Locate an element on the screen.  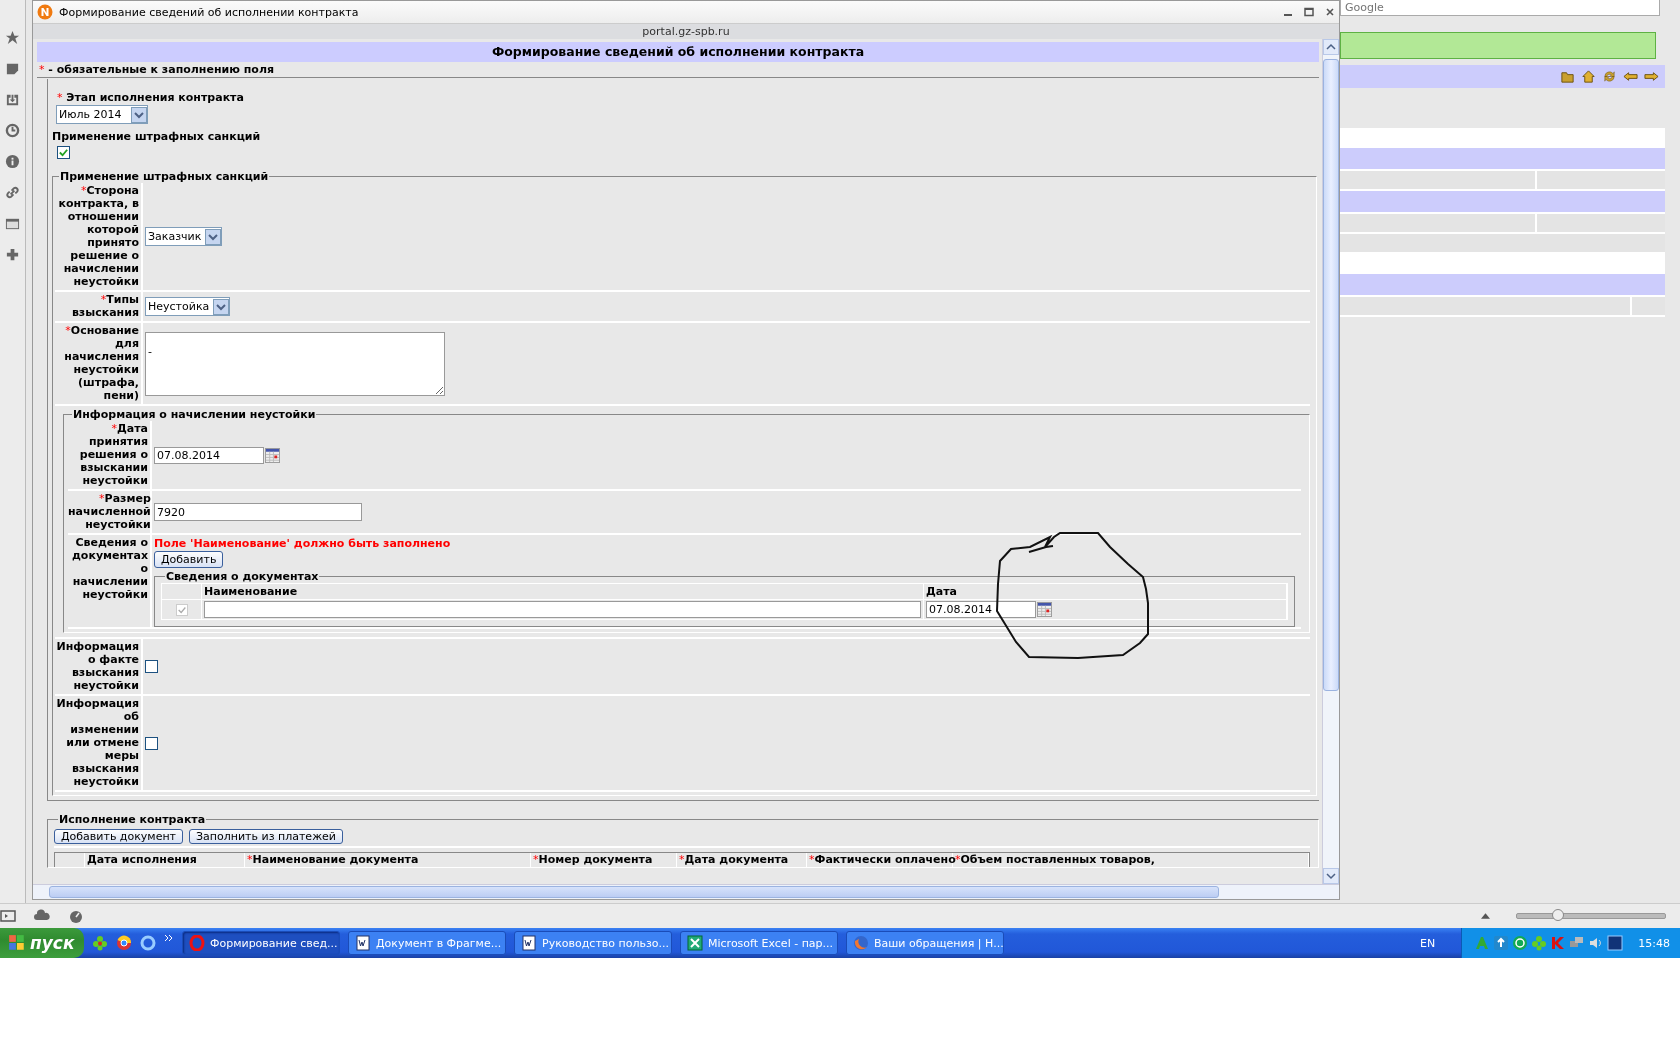
field-label: Информация о факте взыскания неустойки is located at coordinates (97, 666).